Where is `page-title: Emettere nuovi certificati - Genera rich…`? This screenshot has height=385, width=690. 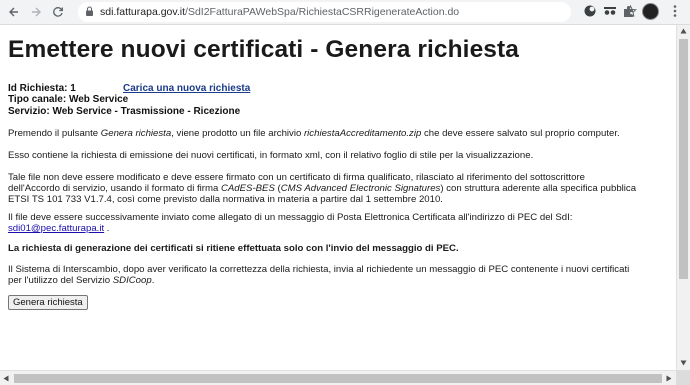 page-title: Emettere nuovi certificati - Genera rich… is located at coordinates (264, 49).